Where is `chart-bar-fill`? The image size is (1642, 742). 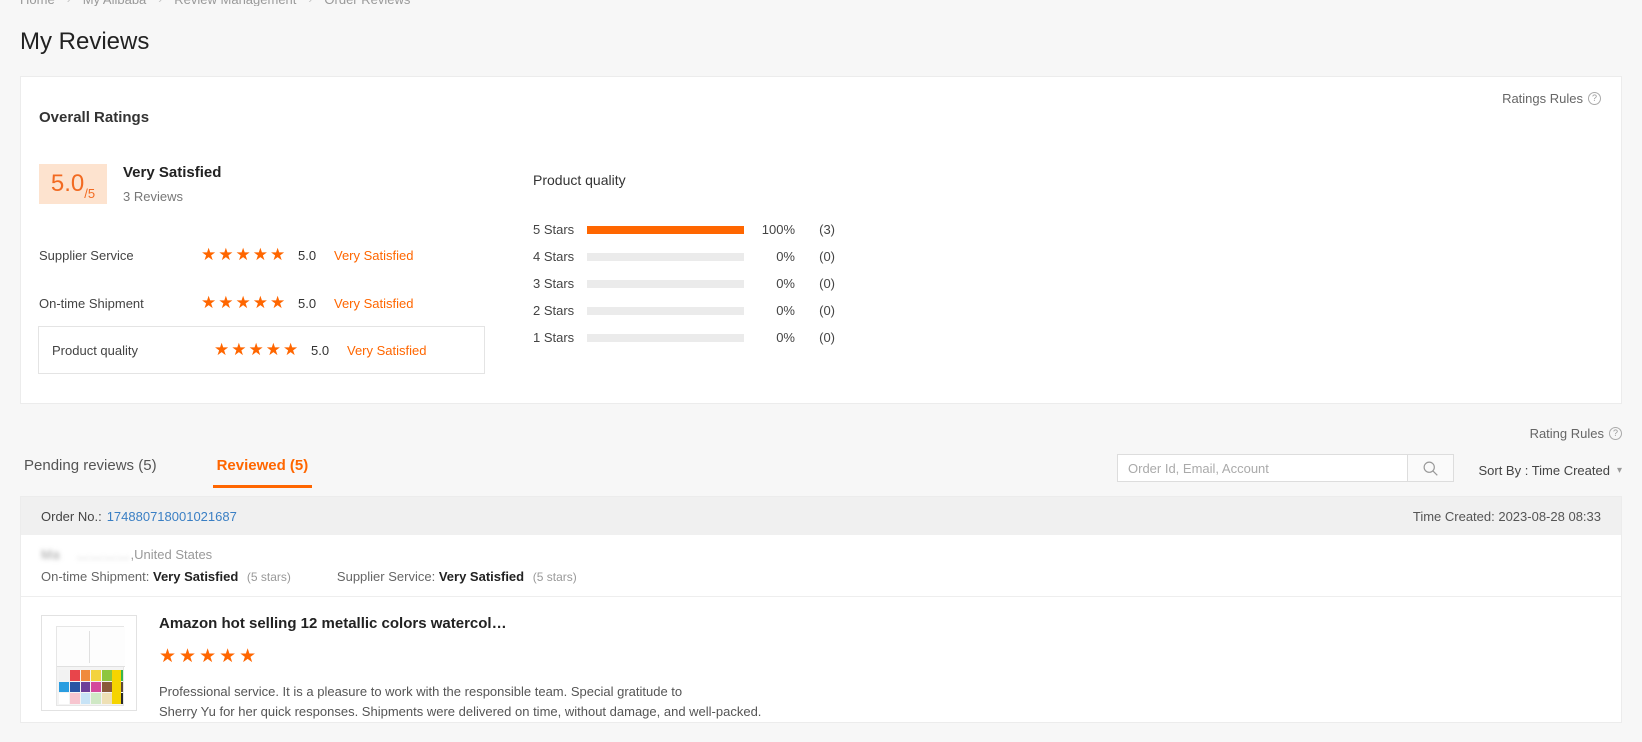 chart-bar-fill is located at coordinates (665, 229).